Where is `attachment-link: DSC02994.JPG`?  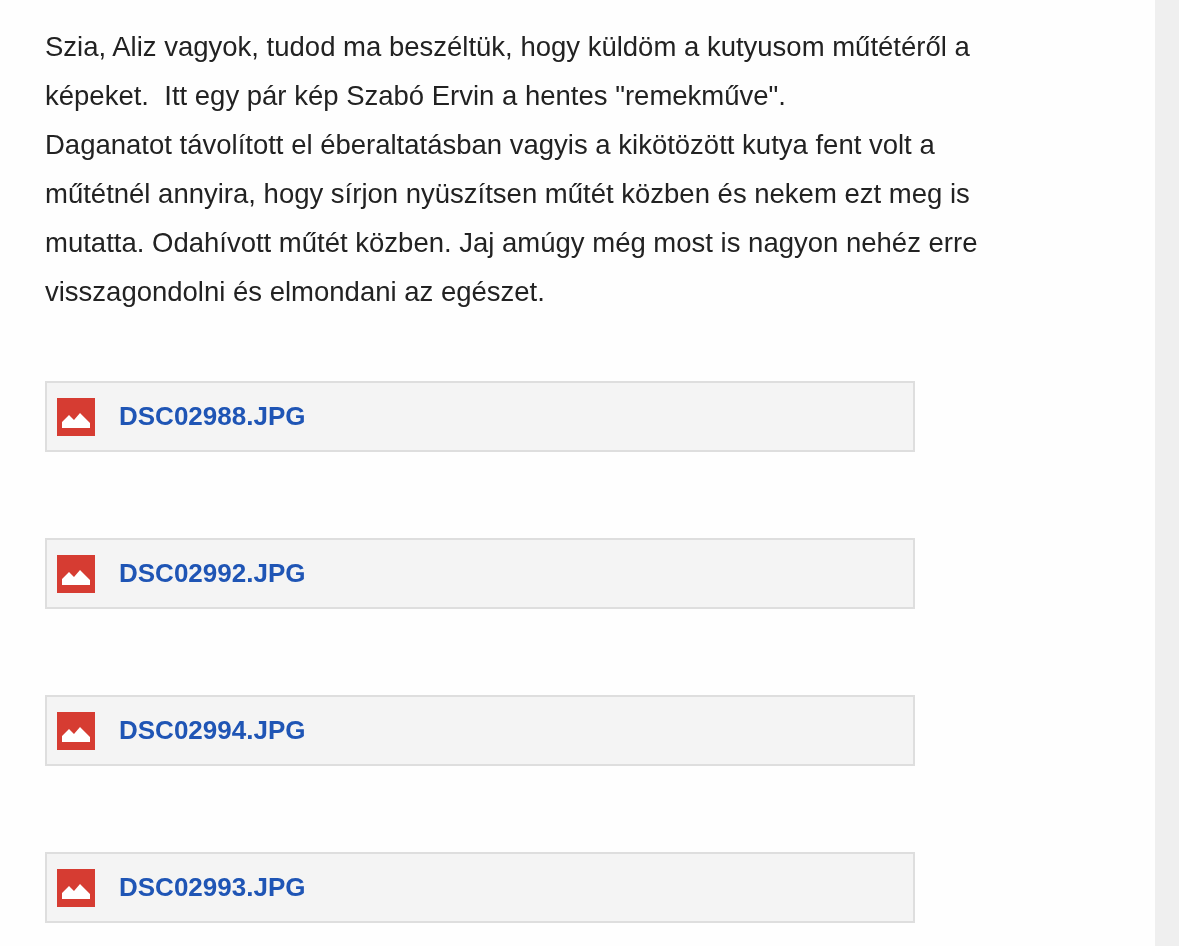
attachment-link: DSC02994.JPG is located at coordinates (212, 730).